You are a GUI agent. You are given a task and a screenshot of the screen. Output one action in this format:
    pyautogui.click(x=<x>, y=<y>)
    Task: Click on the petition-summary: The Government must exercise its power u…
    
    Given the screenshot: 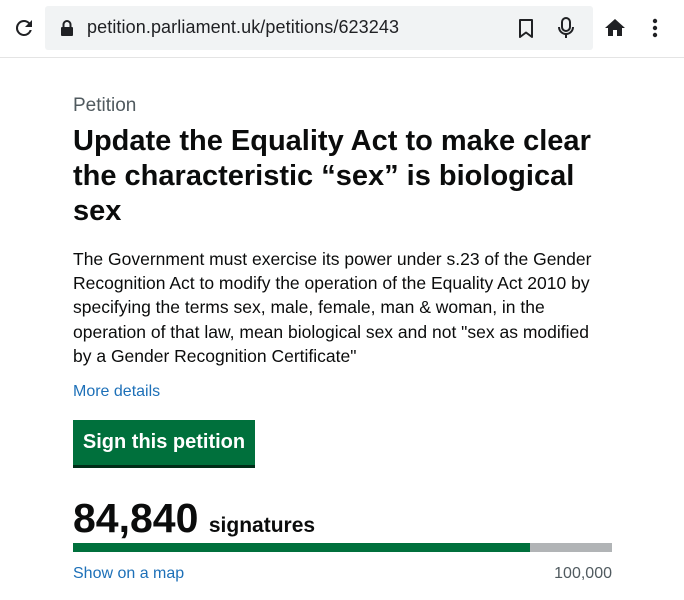 What is the action you would take?
    pyautogui.click(x=332, y=307)
    